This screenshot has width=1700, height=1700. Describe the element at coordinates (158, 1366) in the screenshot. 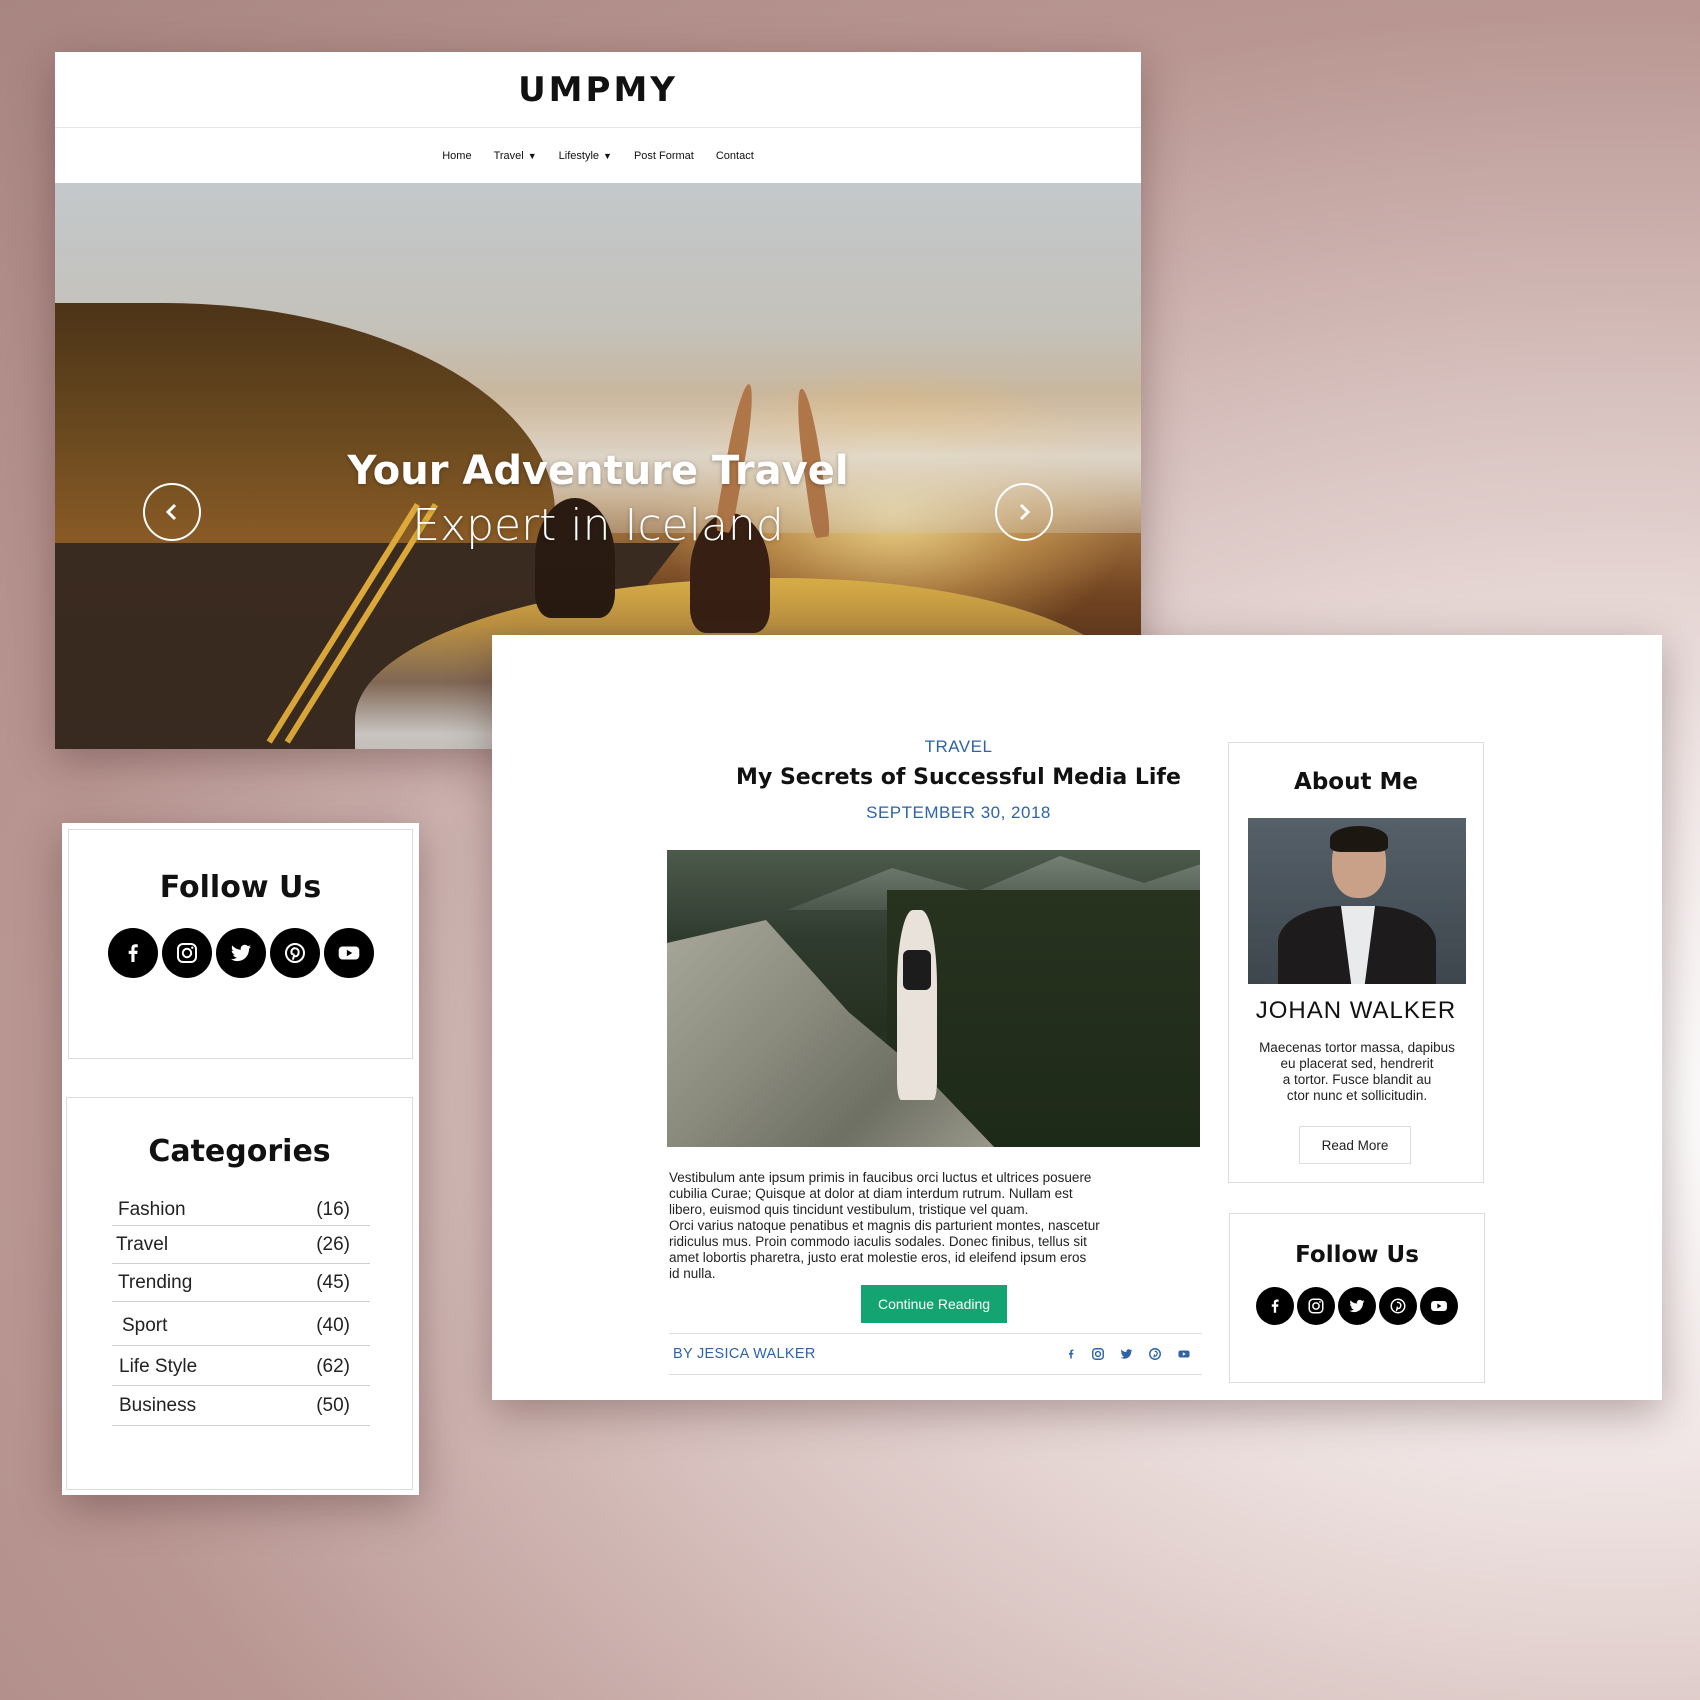

I see `category-name: Life Style` at that location.